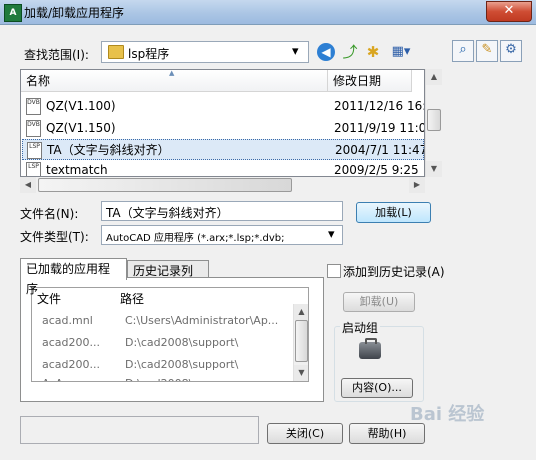 This screenshot has height=460, width=536. Describe the element at coordinates (509, 11) in the screenshot. I see `window-close-button: ✕` at that location.